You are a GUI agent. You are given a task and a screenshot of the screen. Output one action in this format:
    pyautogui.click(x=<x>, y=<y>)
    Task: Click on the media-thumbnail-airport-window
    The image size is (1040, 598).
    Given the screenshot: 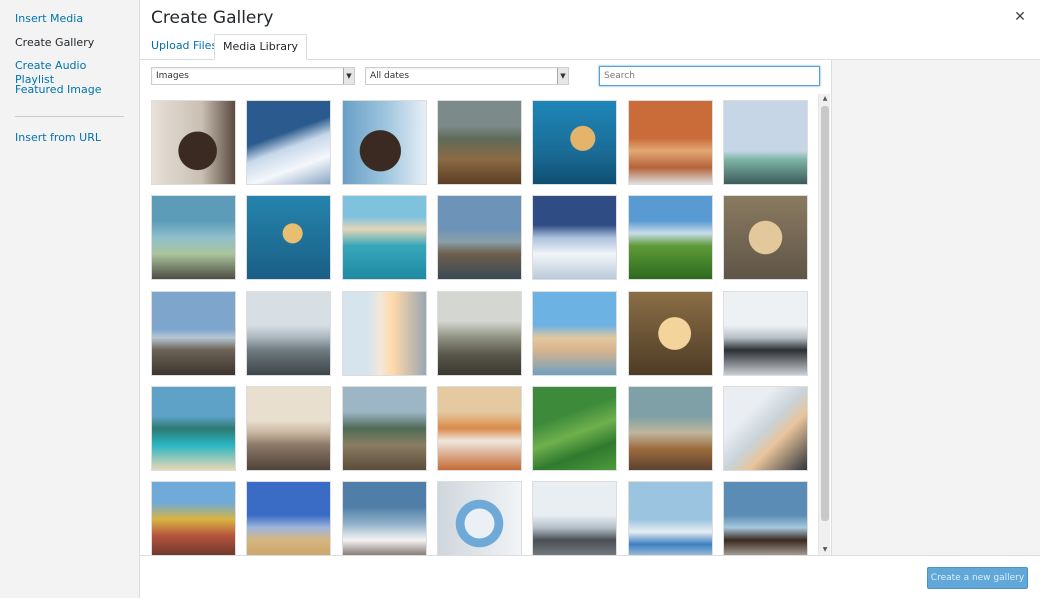 What is the action you would take?
    pyautogui.click(x=384, y=333)
    